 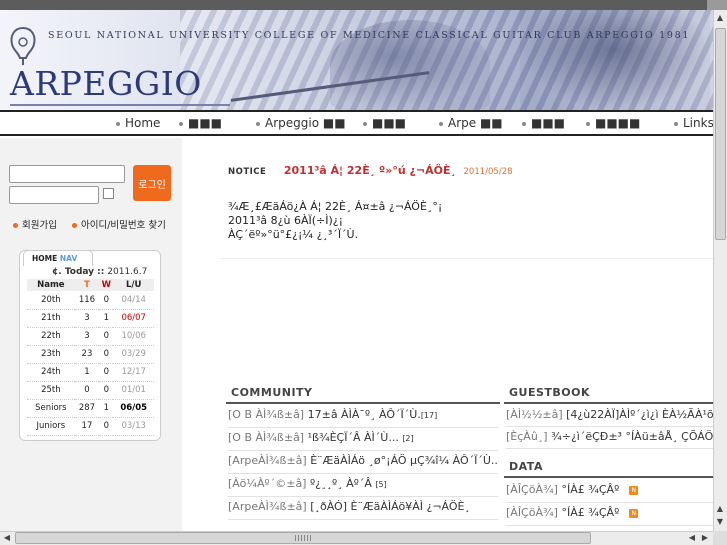 I want to click on counter-row: 21th 3 1 06/07, so click(x=90, y=318).